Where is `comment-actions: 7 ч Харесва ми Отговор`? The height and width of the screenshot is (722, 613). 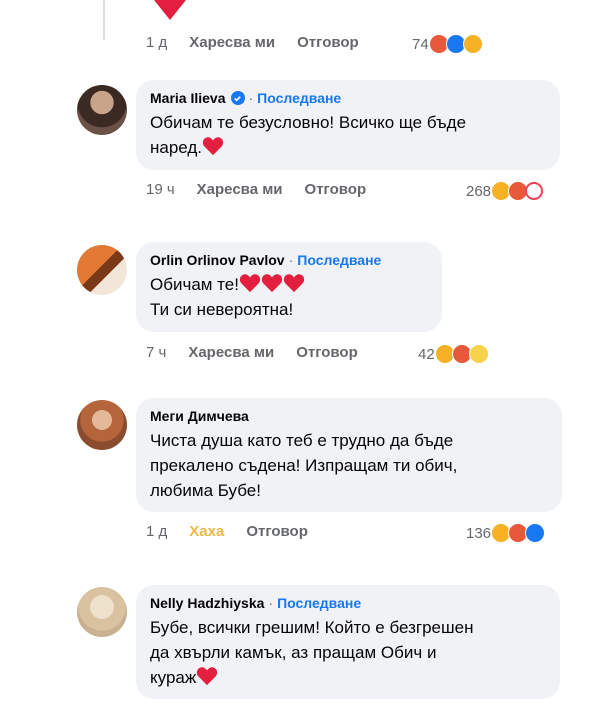 comment-actions: 7 ч Харесва ми Отговор is located at coordinates (252, 352).